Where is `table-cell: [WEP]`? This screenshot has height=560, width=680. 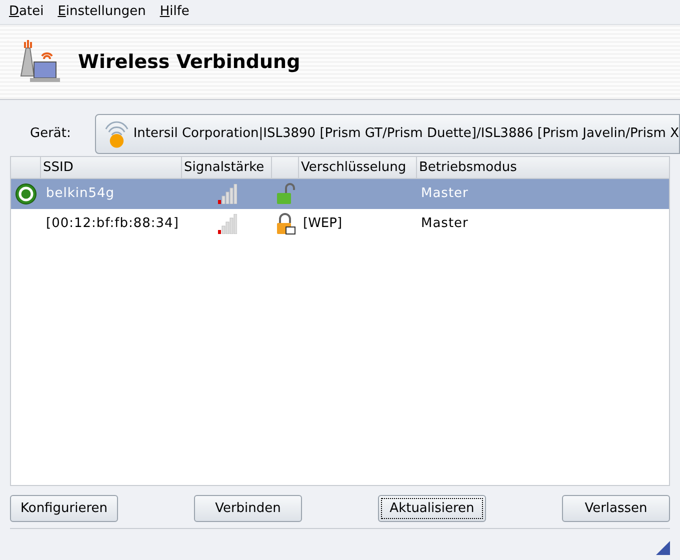
table-cell: [WEP] is located at coordinates (322, 224).